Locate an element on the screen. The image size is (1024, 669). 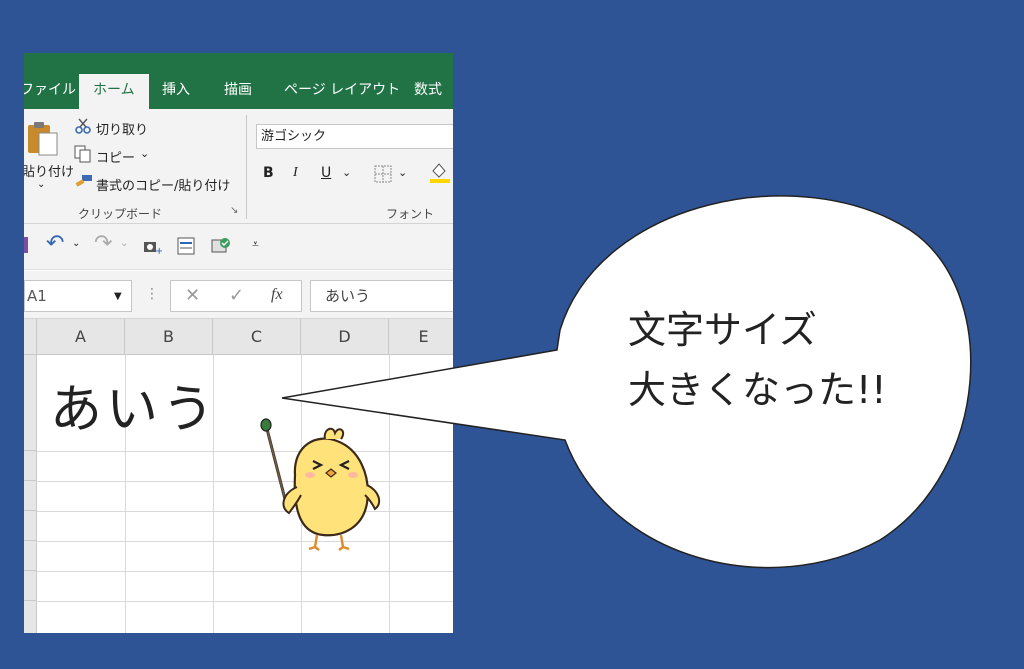
bubble-line-1: 文字サイズ is located at coordinates (722, 330).